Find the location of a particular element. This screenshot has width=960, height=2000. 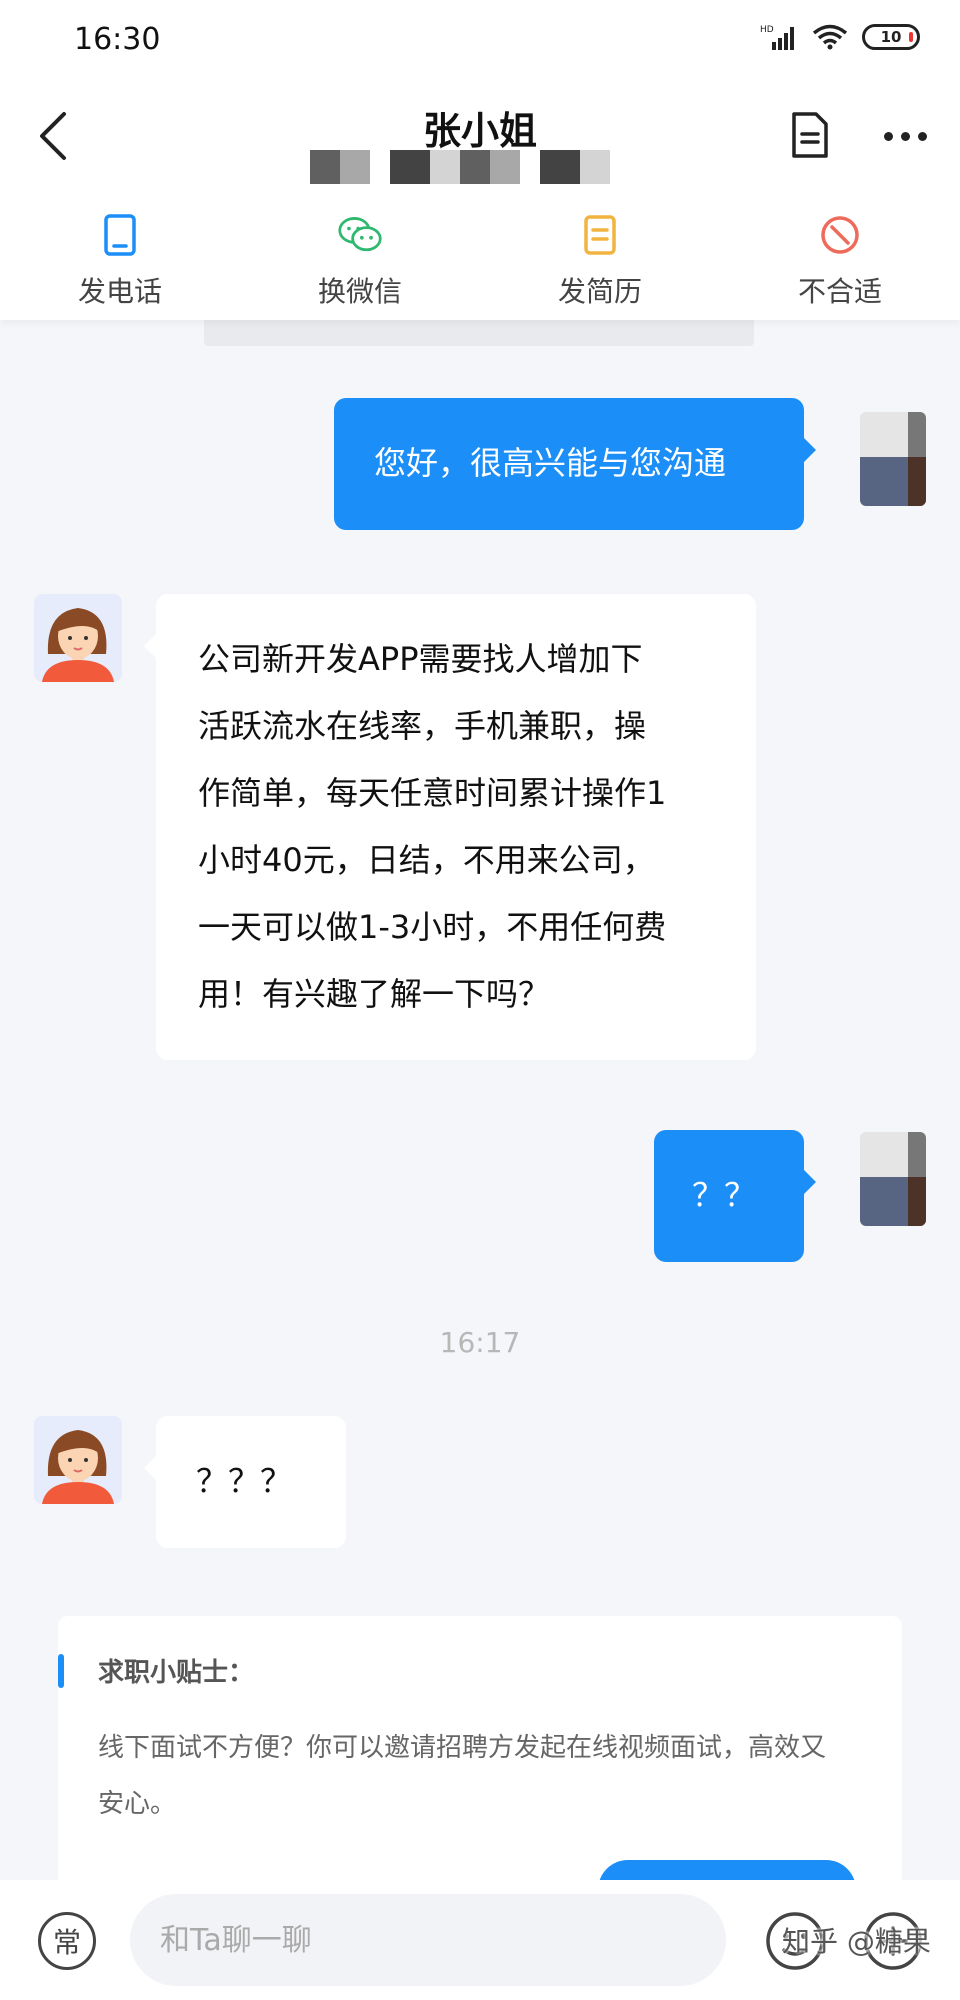

tip-text: 线下面试不方便？你可以邀请招聘方发起在线视频面试，高效又 安心。 is located at coordinates (483, 1776).